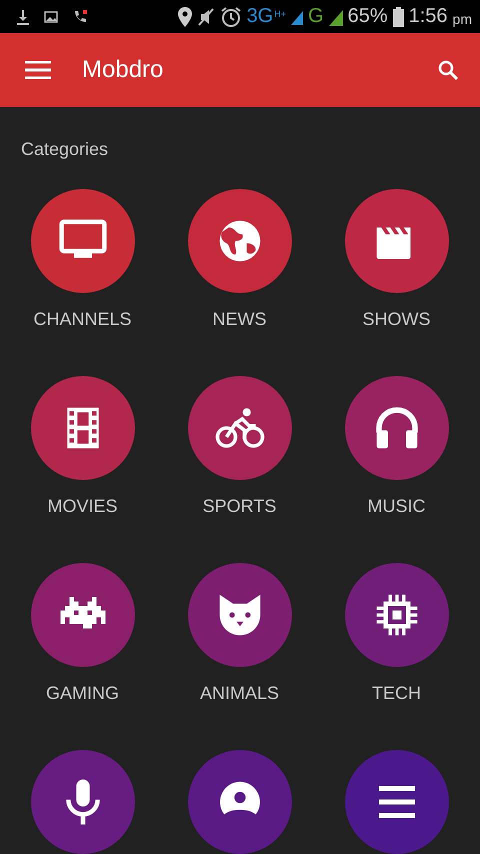 The image size is (480, 854). Describe the element at coordinates (428, 16) in the screenshot. I see `clock-time: 1:56` at that location.